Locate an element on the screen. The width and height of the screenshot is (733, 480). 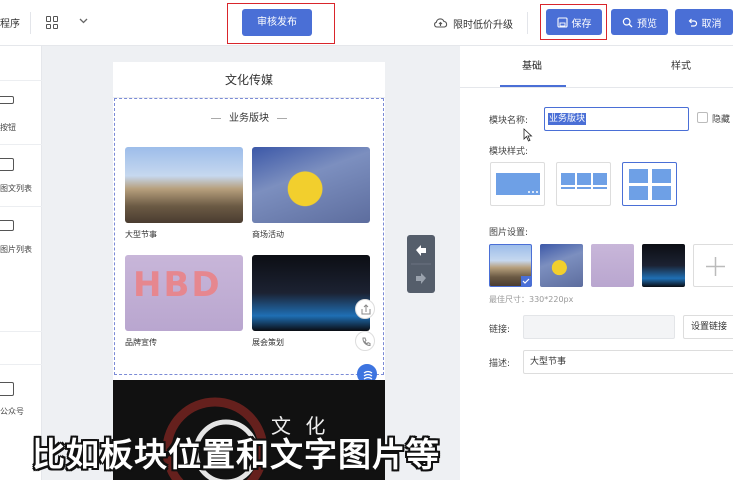
upgrade-link: 限时低价升级 is located at coordinates (473, 23).